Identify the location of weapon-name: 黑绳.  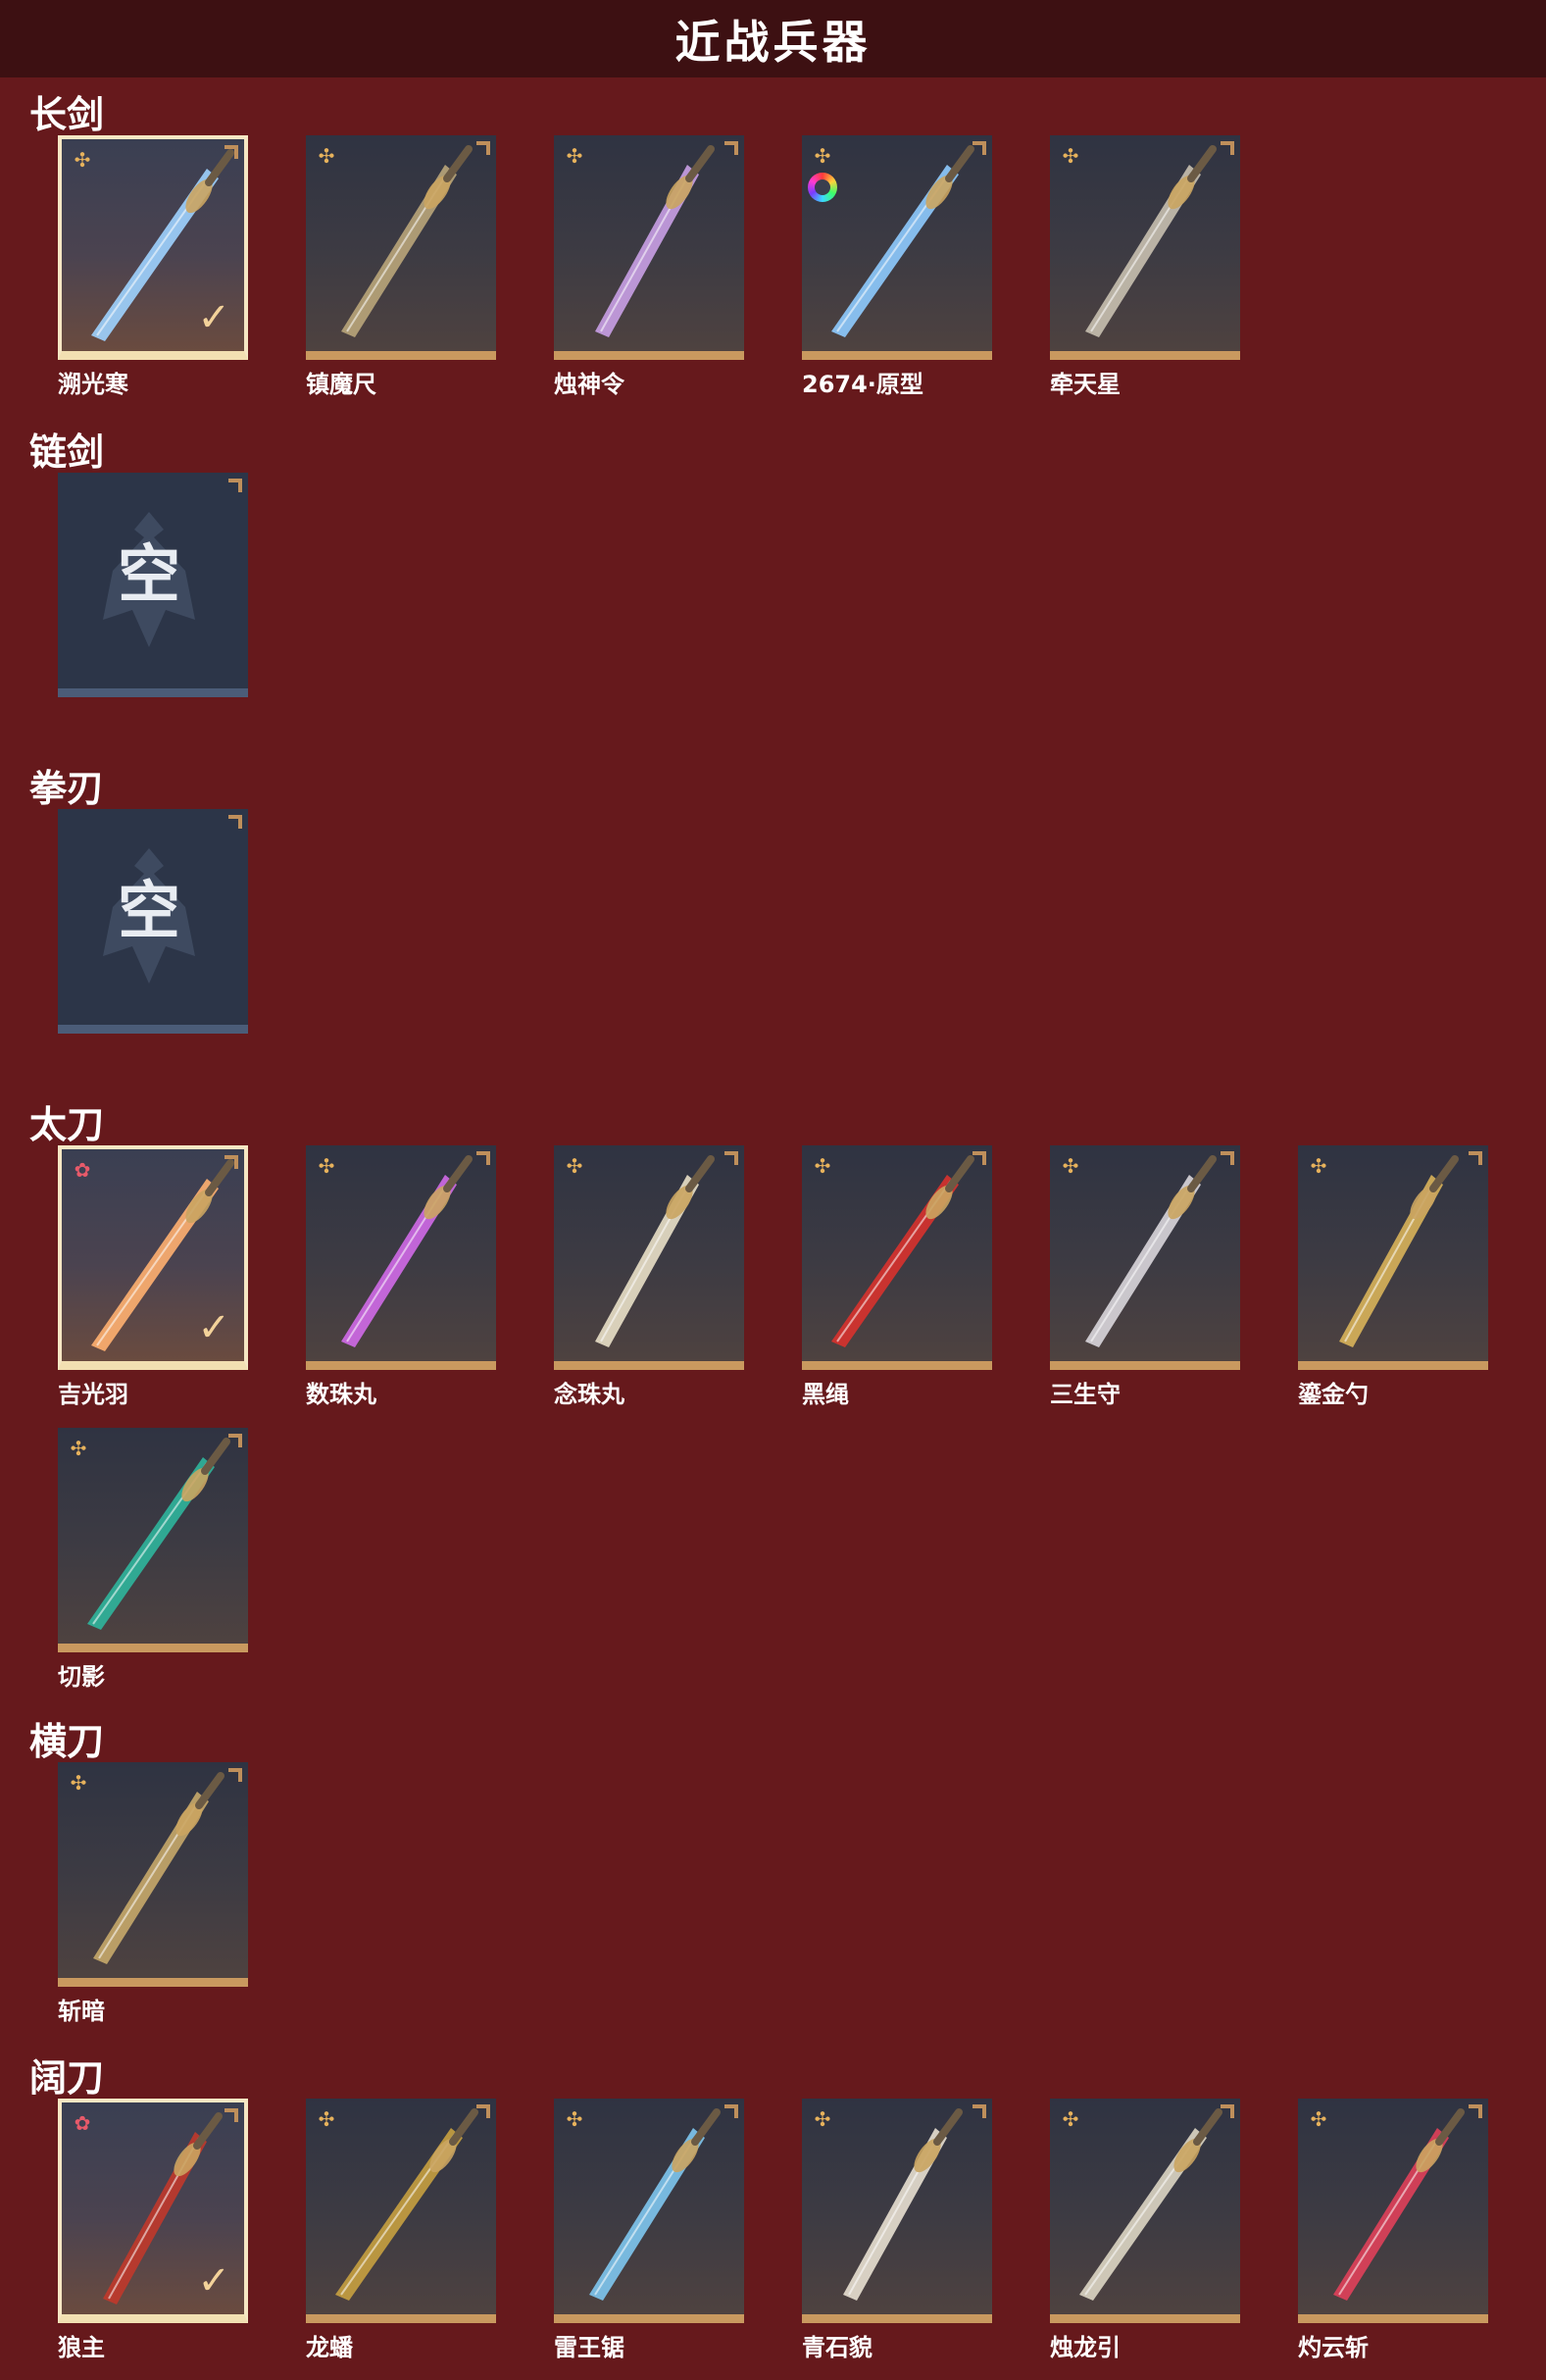
(826, 1394).